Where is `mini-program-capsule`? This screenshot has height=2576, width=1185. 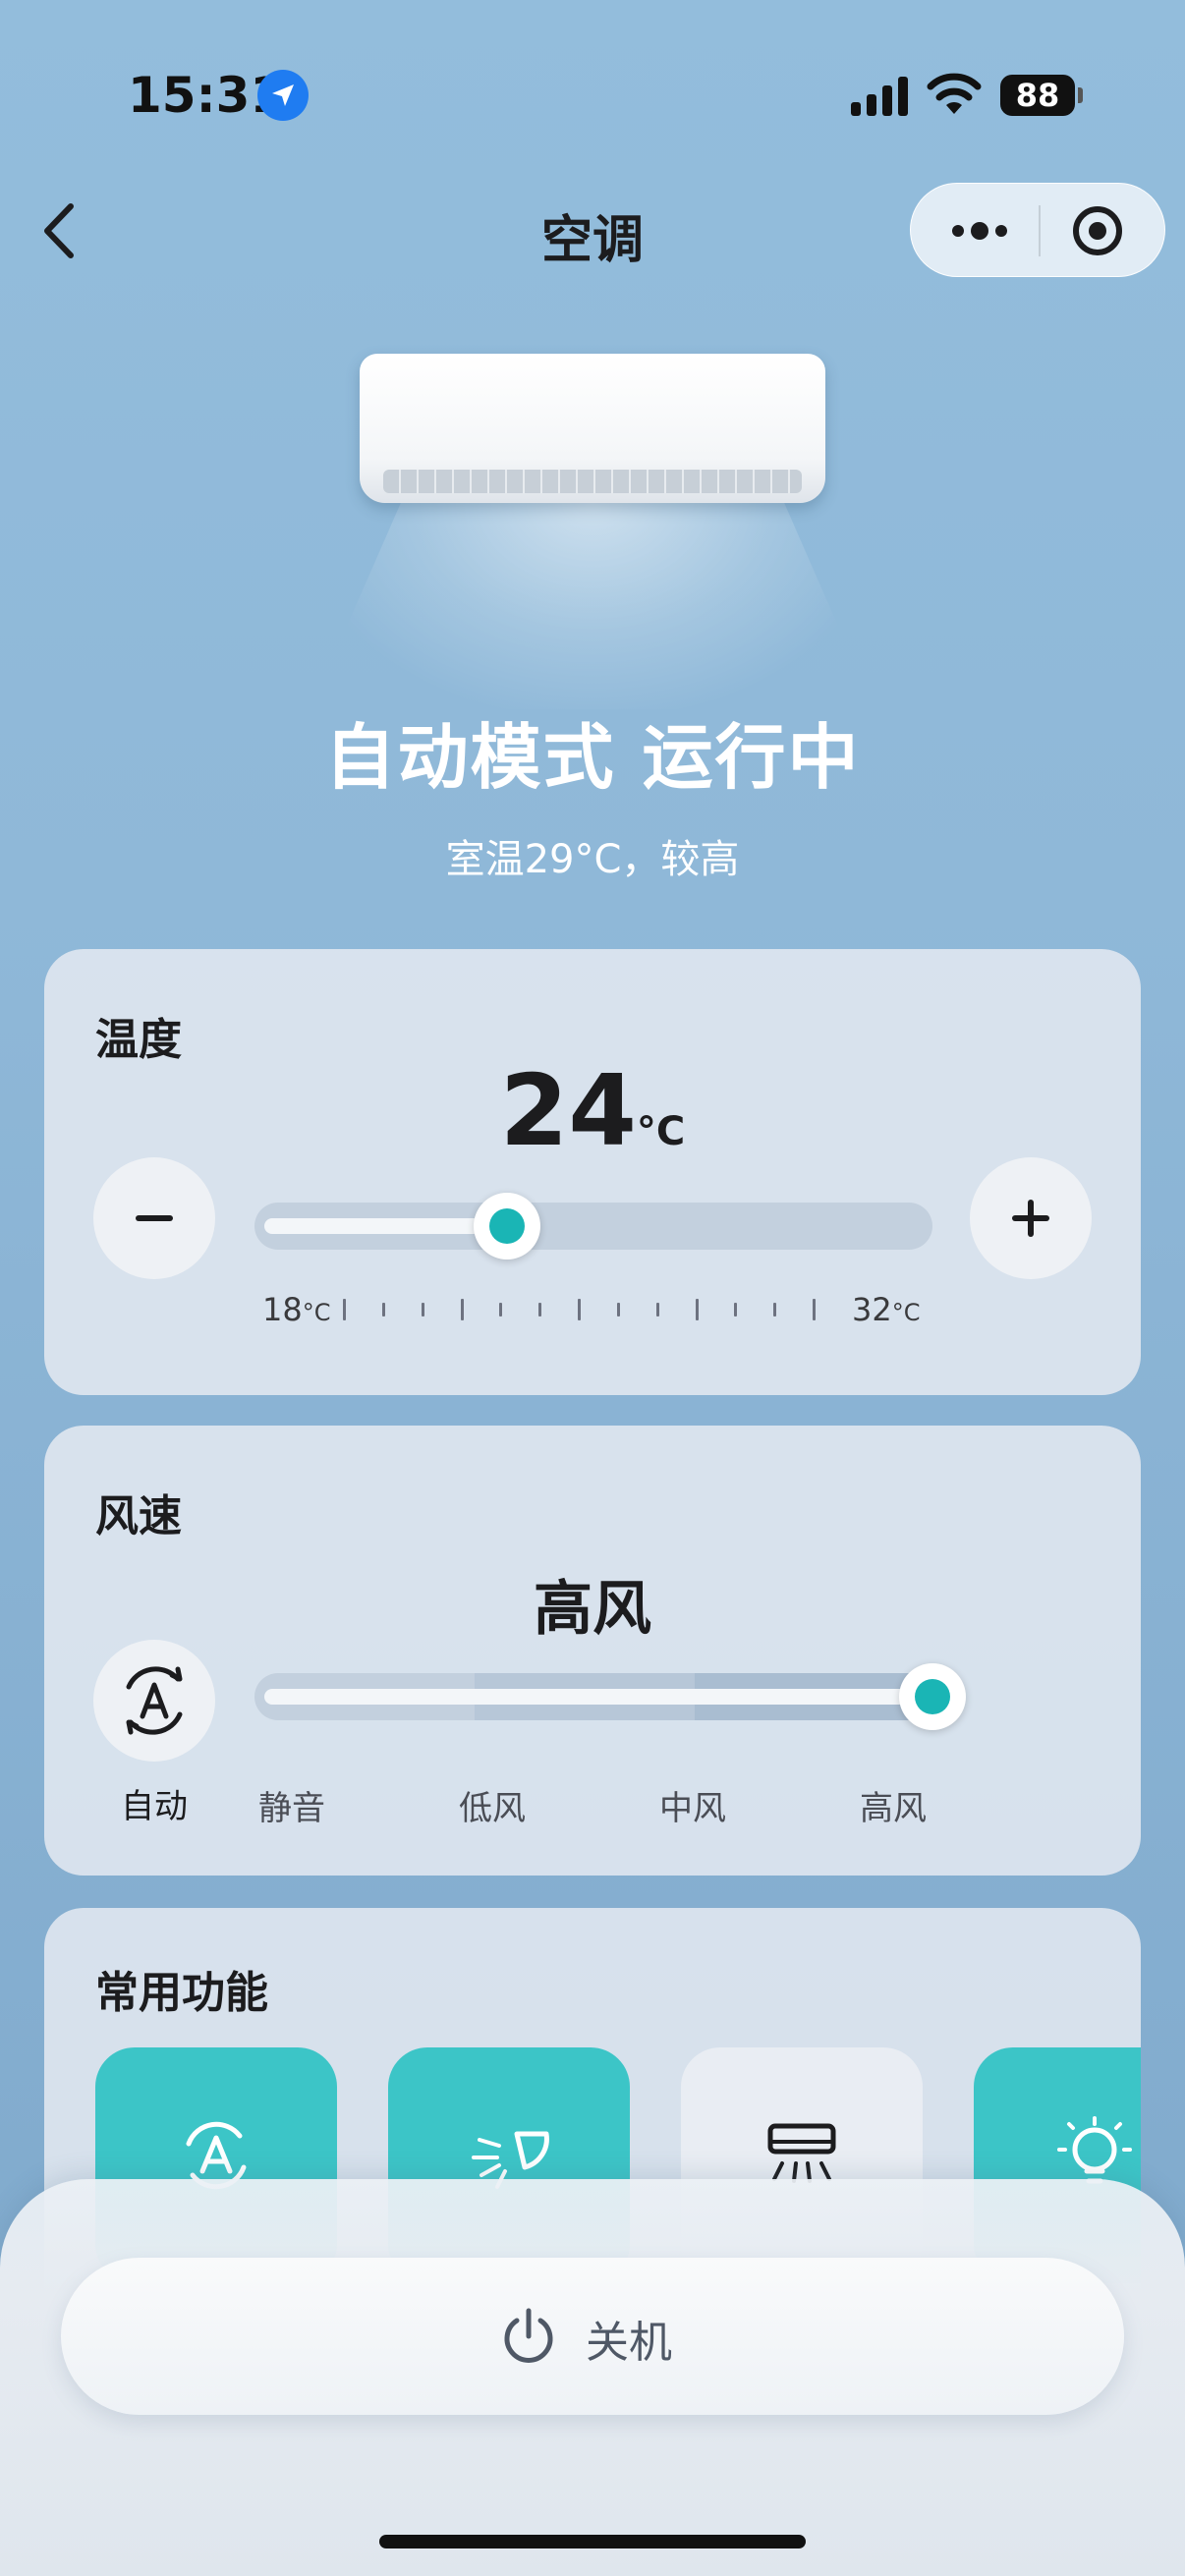 mini-program-capsule is located at coordinates (1038, 230).